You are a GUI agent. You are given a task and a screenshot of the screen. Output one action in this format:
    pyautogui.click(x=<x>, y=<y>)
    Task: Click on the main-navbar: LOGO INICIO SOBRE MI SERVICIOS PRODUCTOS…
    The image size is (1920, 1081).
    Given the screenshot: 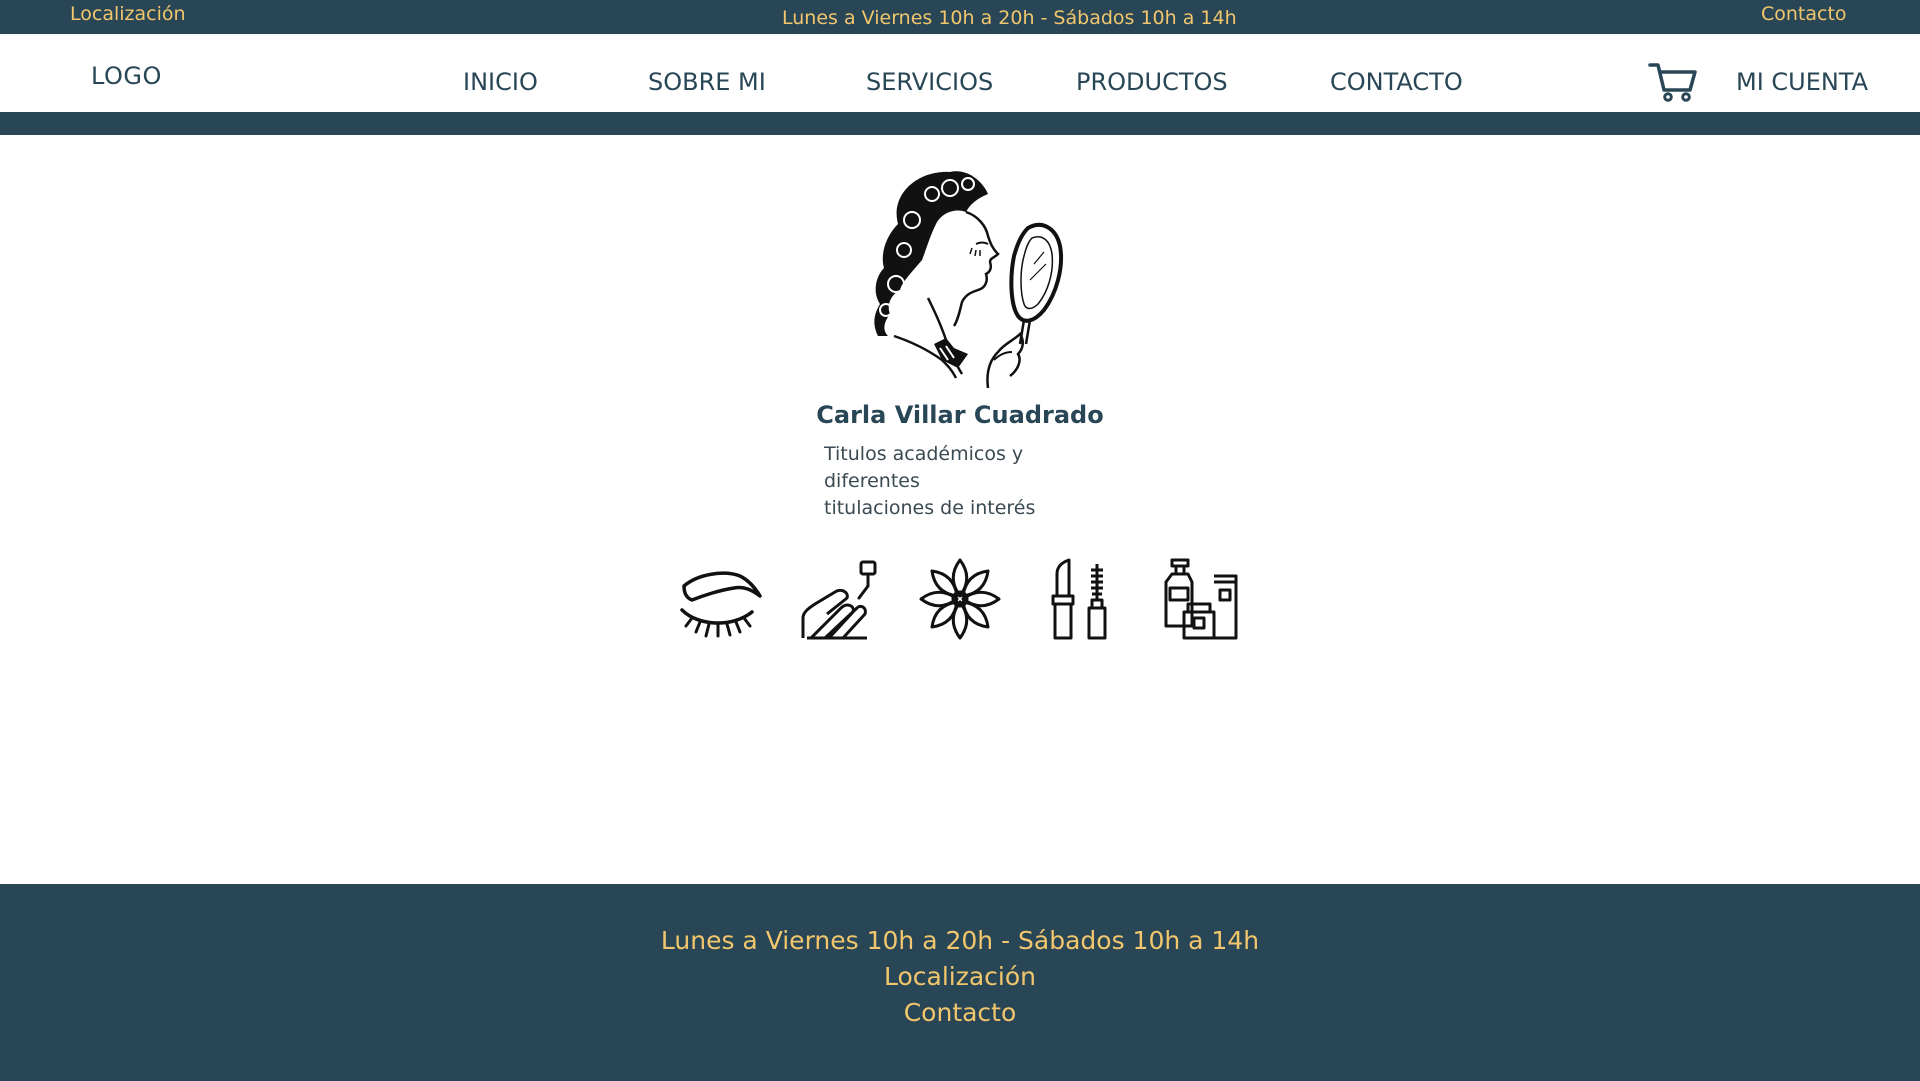 What is the action you would take?
    pyautogui.click(x=960, y=73)
    